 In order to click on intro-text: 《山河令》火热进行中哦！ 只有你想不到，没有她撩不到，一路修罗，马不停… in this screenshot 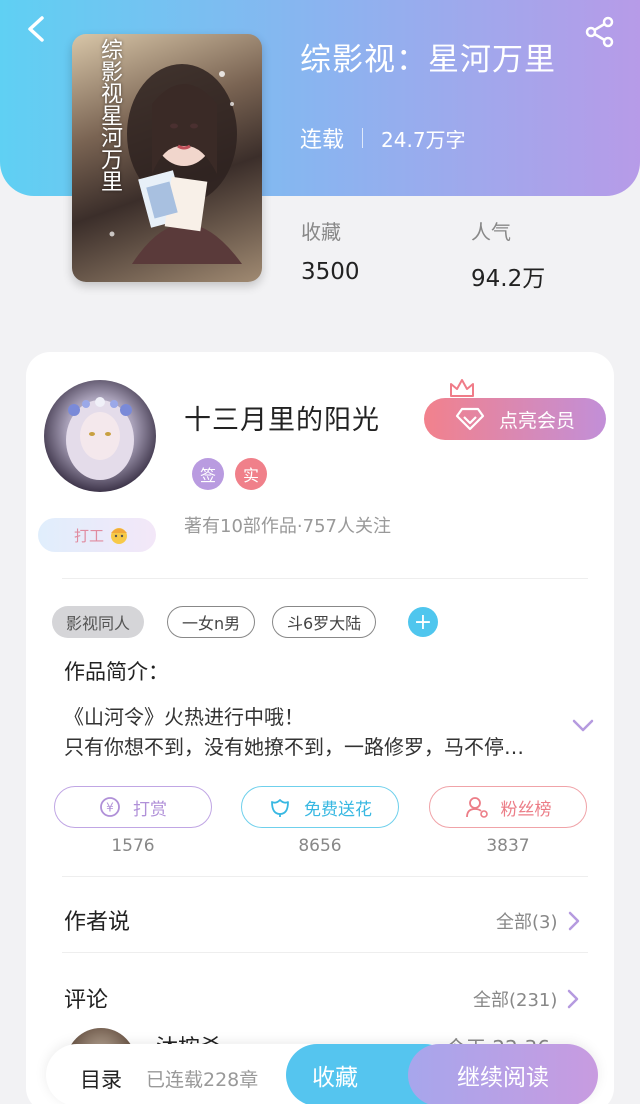, I will do `click(314, 732)`.